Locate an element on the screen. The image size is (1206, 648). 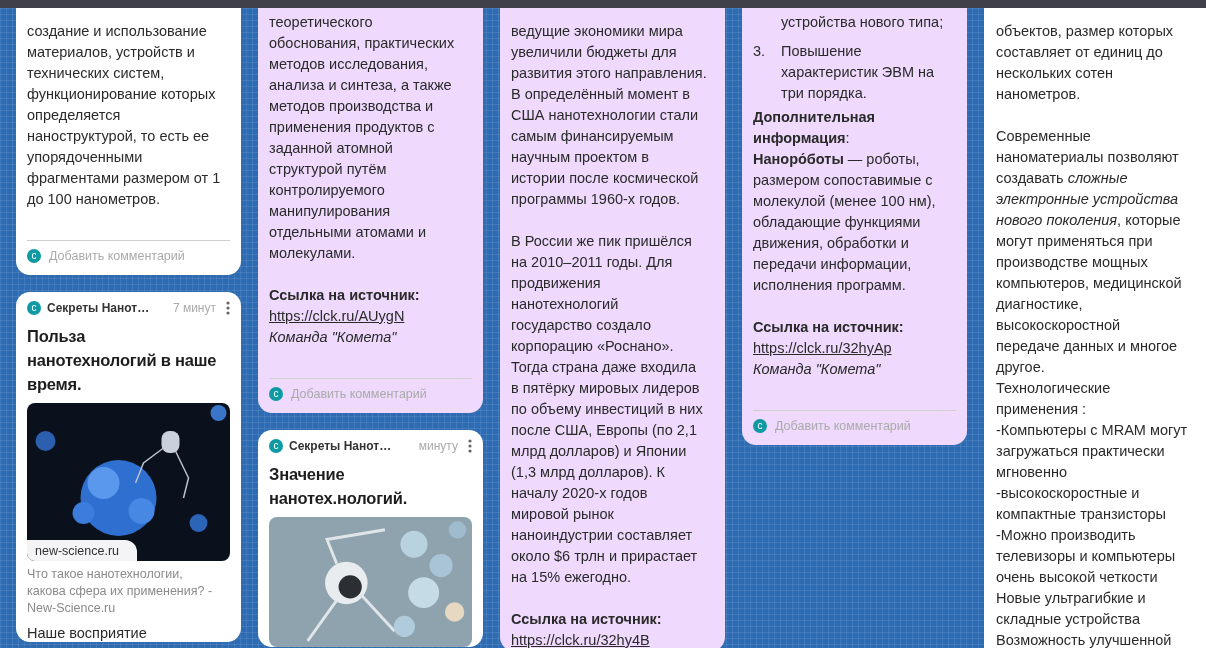
source-link: https://clck.ru/32hyAp is located at coordinates (822, 348).